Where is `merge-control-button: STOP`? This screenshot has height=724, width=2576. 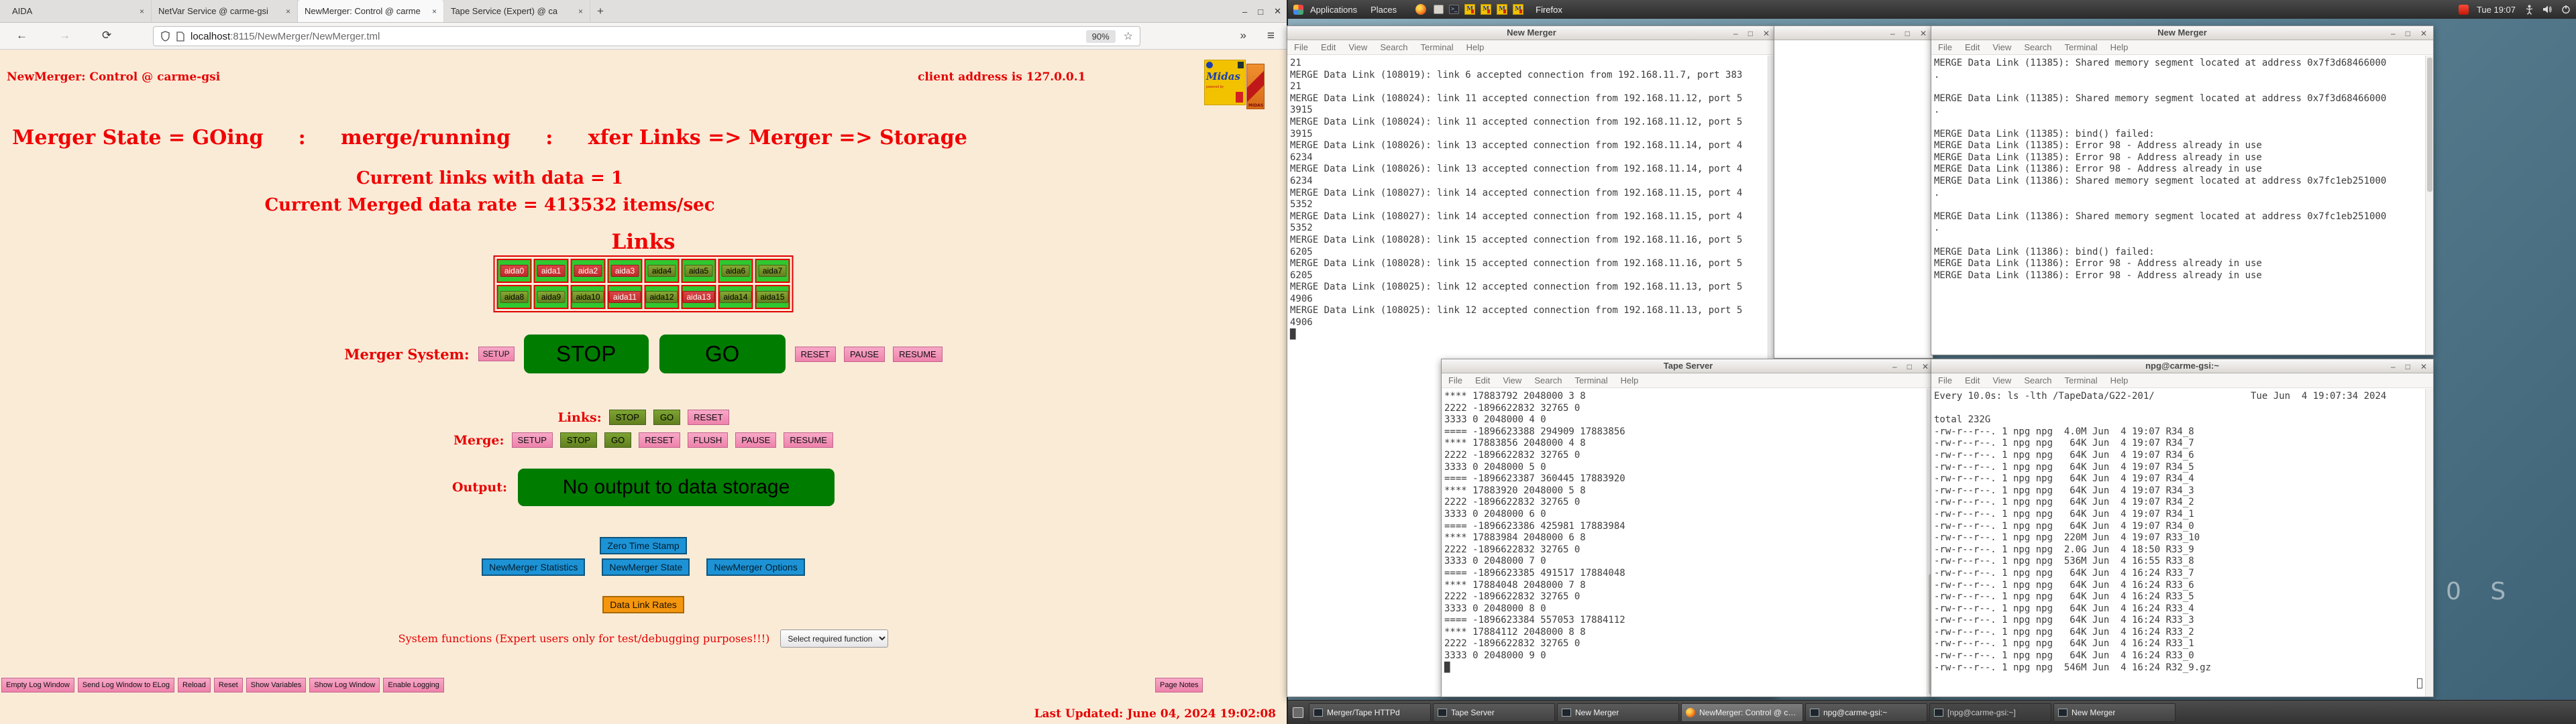 merge-control-button: STOP is located at coordinates (578, 440).